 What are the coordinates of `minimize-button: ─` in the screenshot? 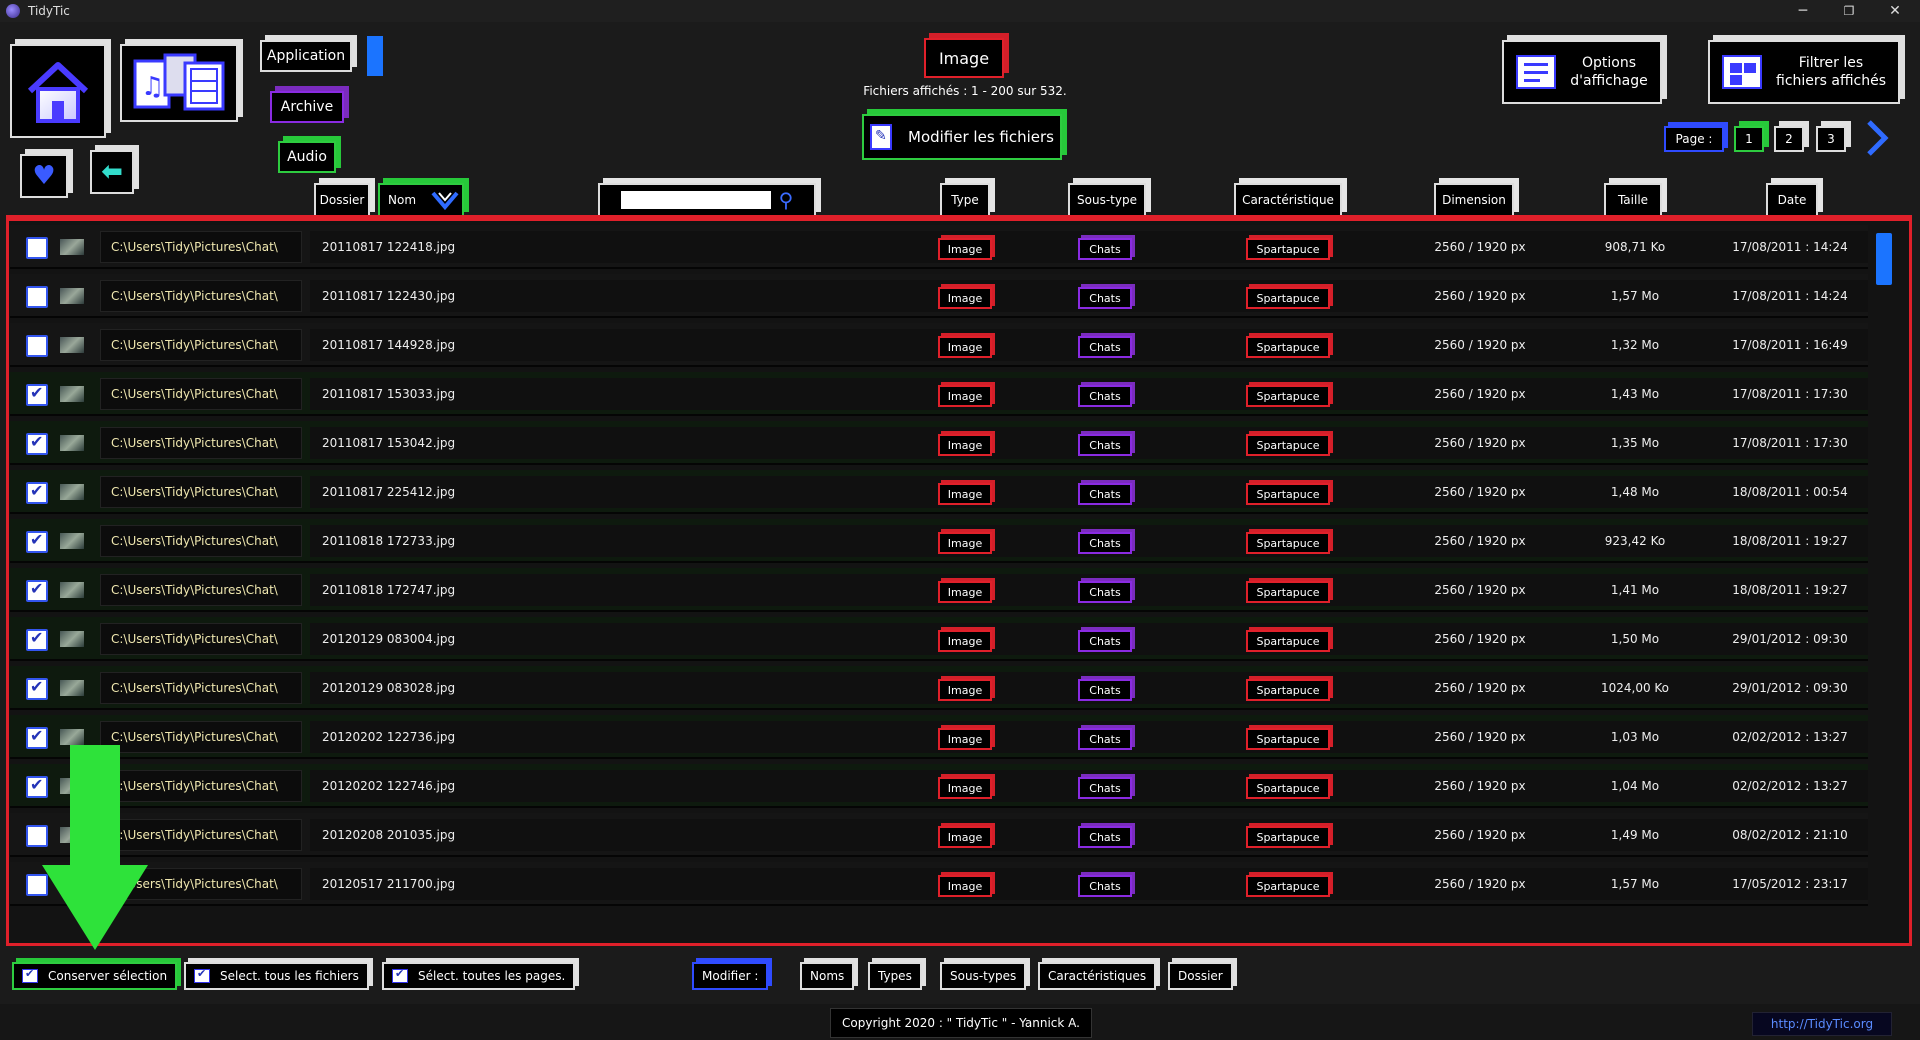 It's located at (1803, 11).